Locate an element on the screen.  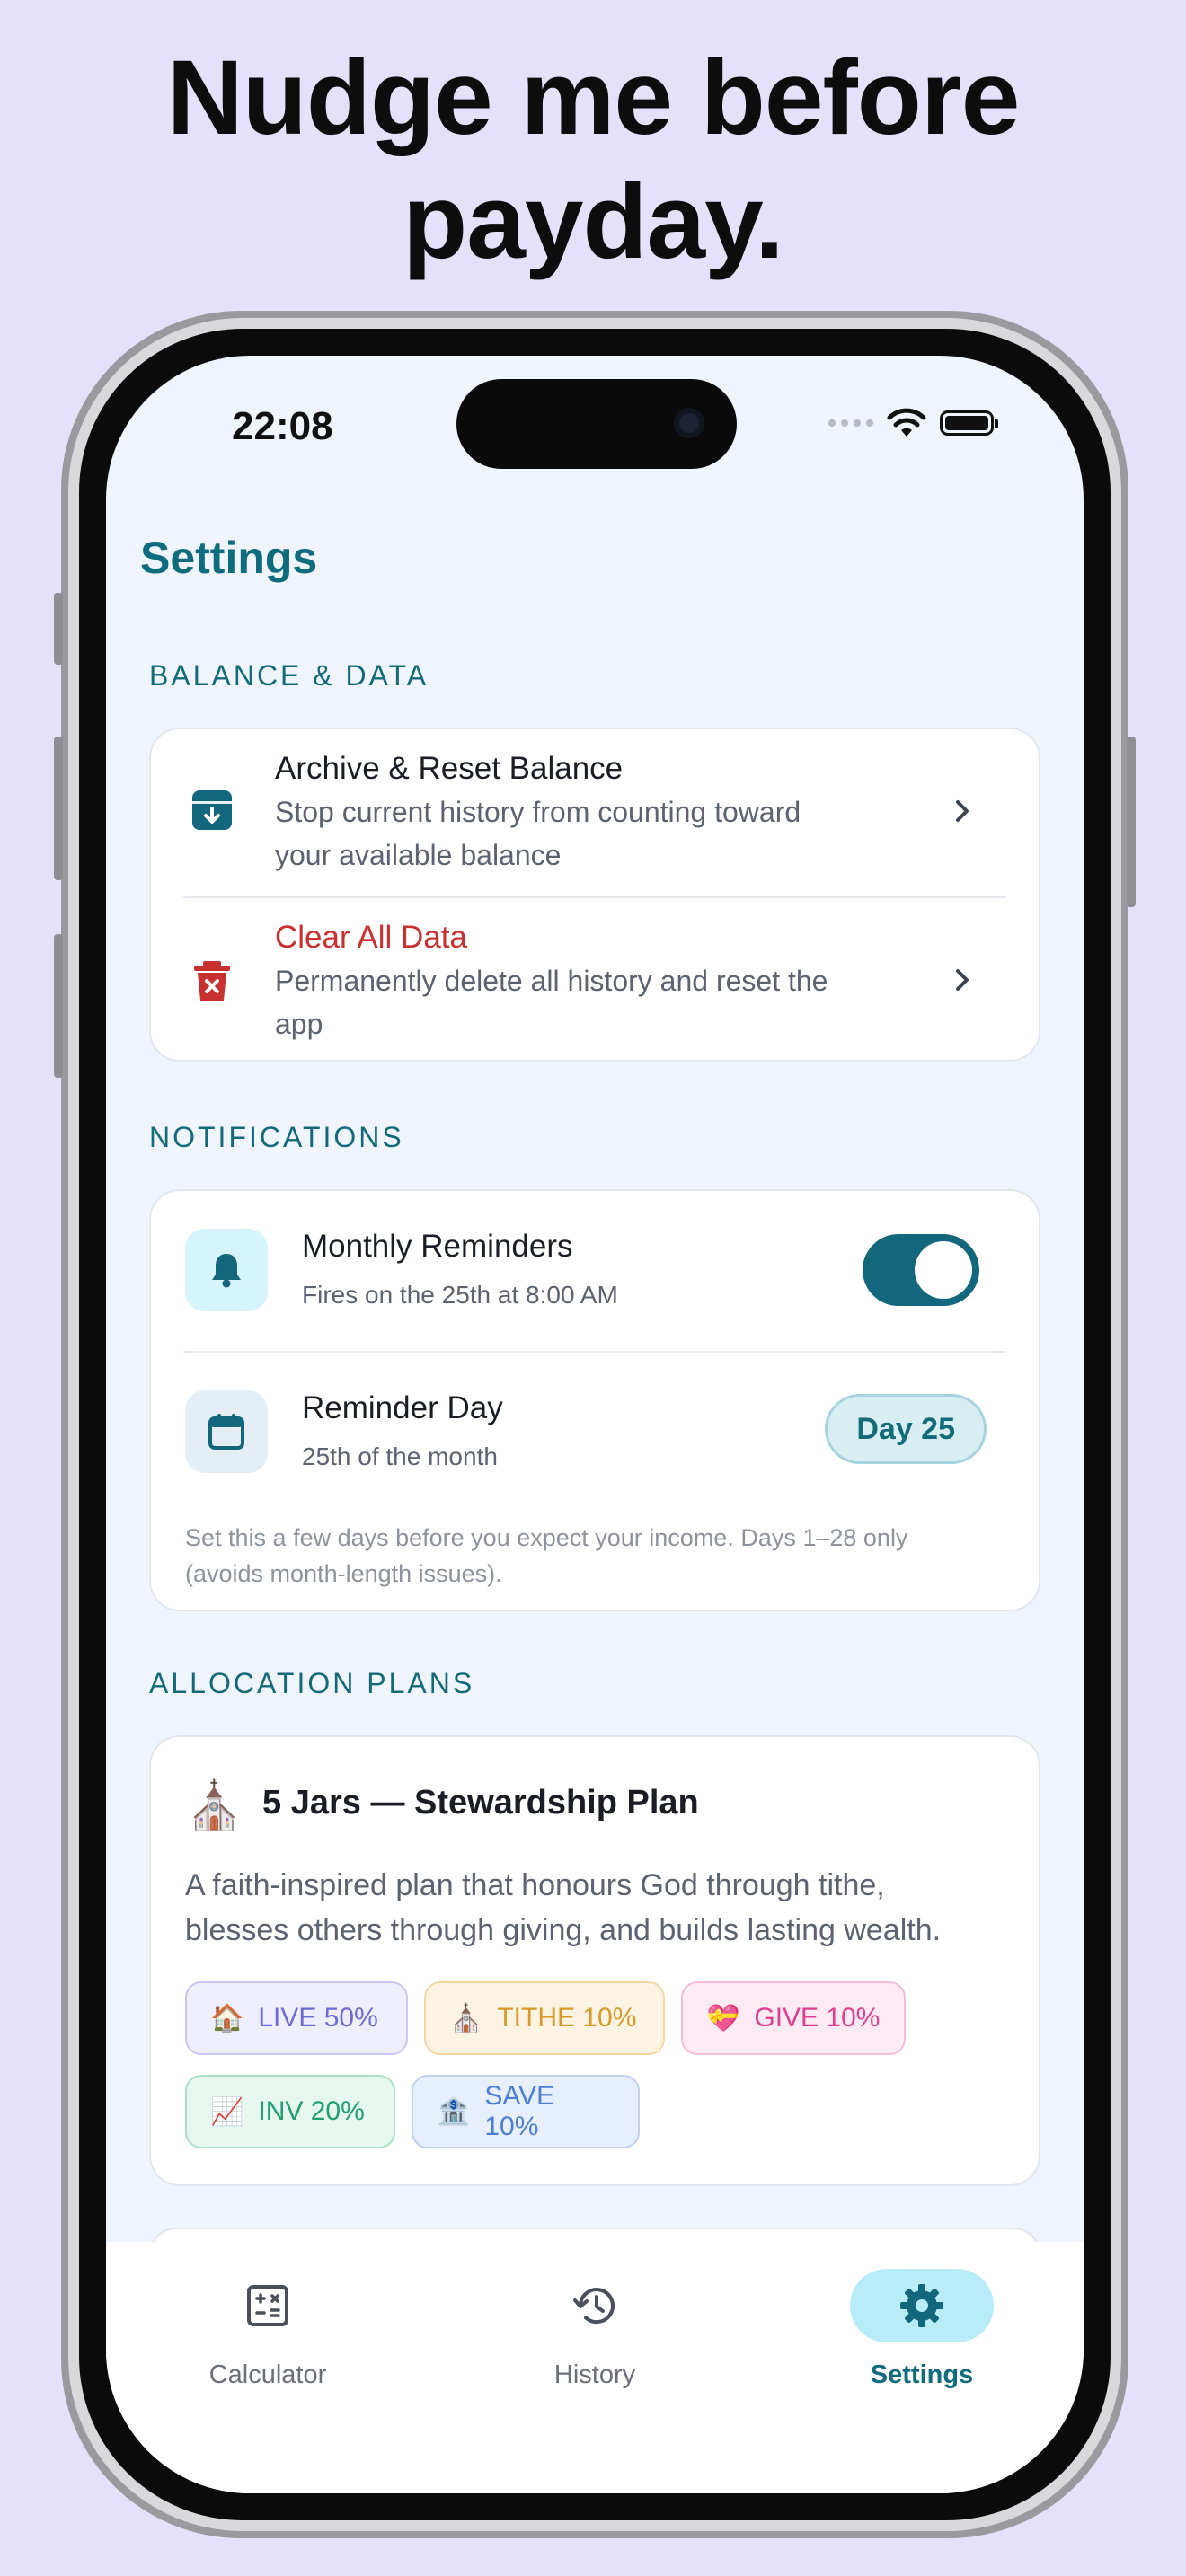
tab-label: Settings is located at coordinates (922, 2374).